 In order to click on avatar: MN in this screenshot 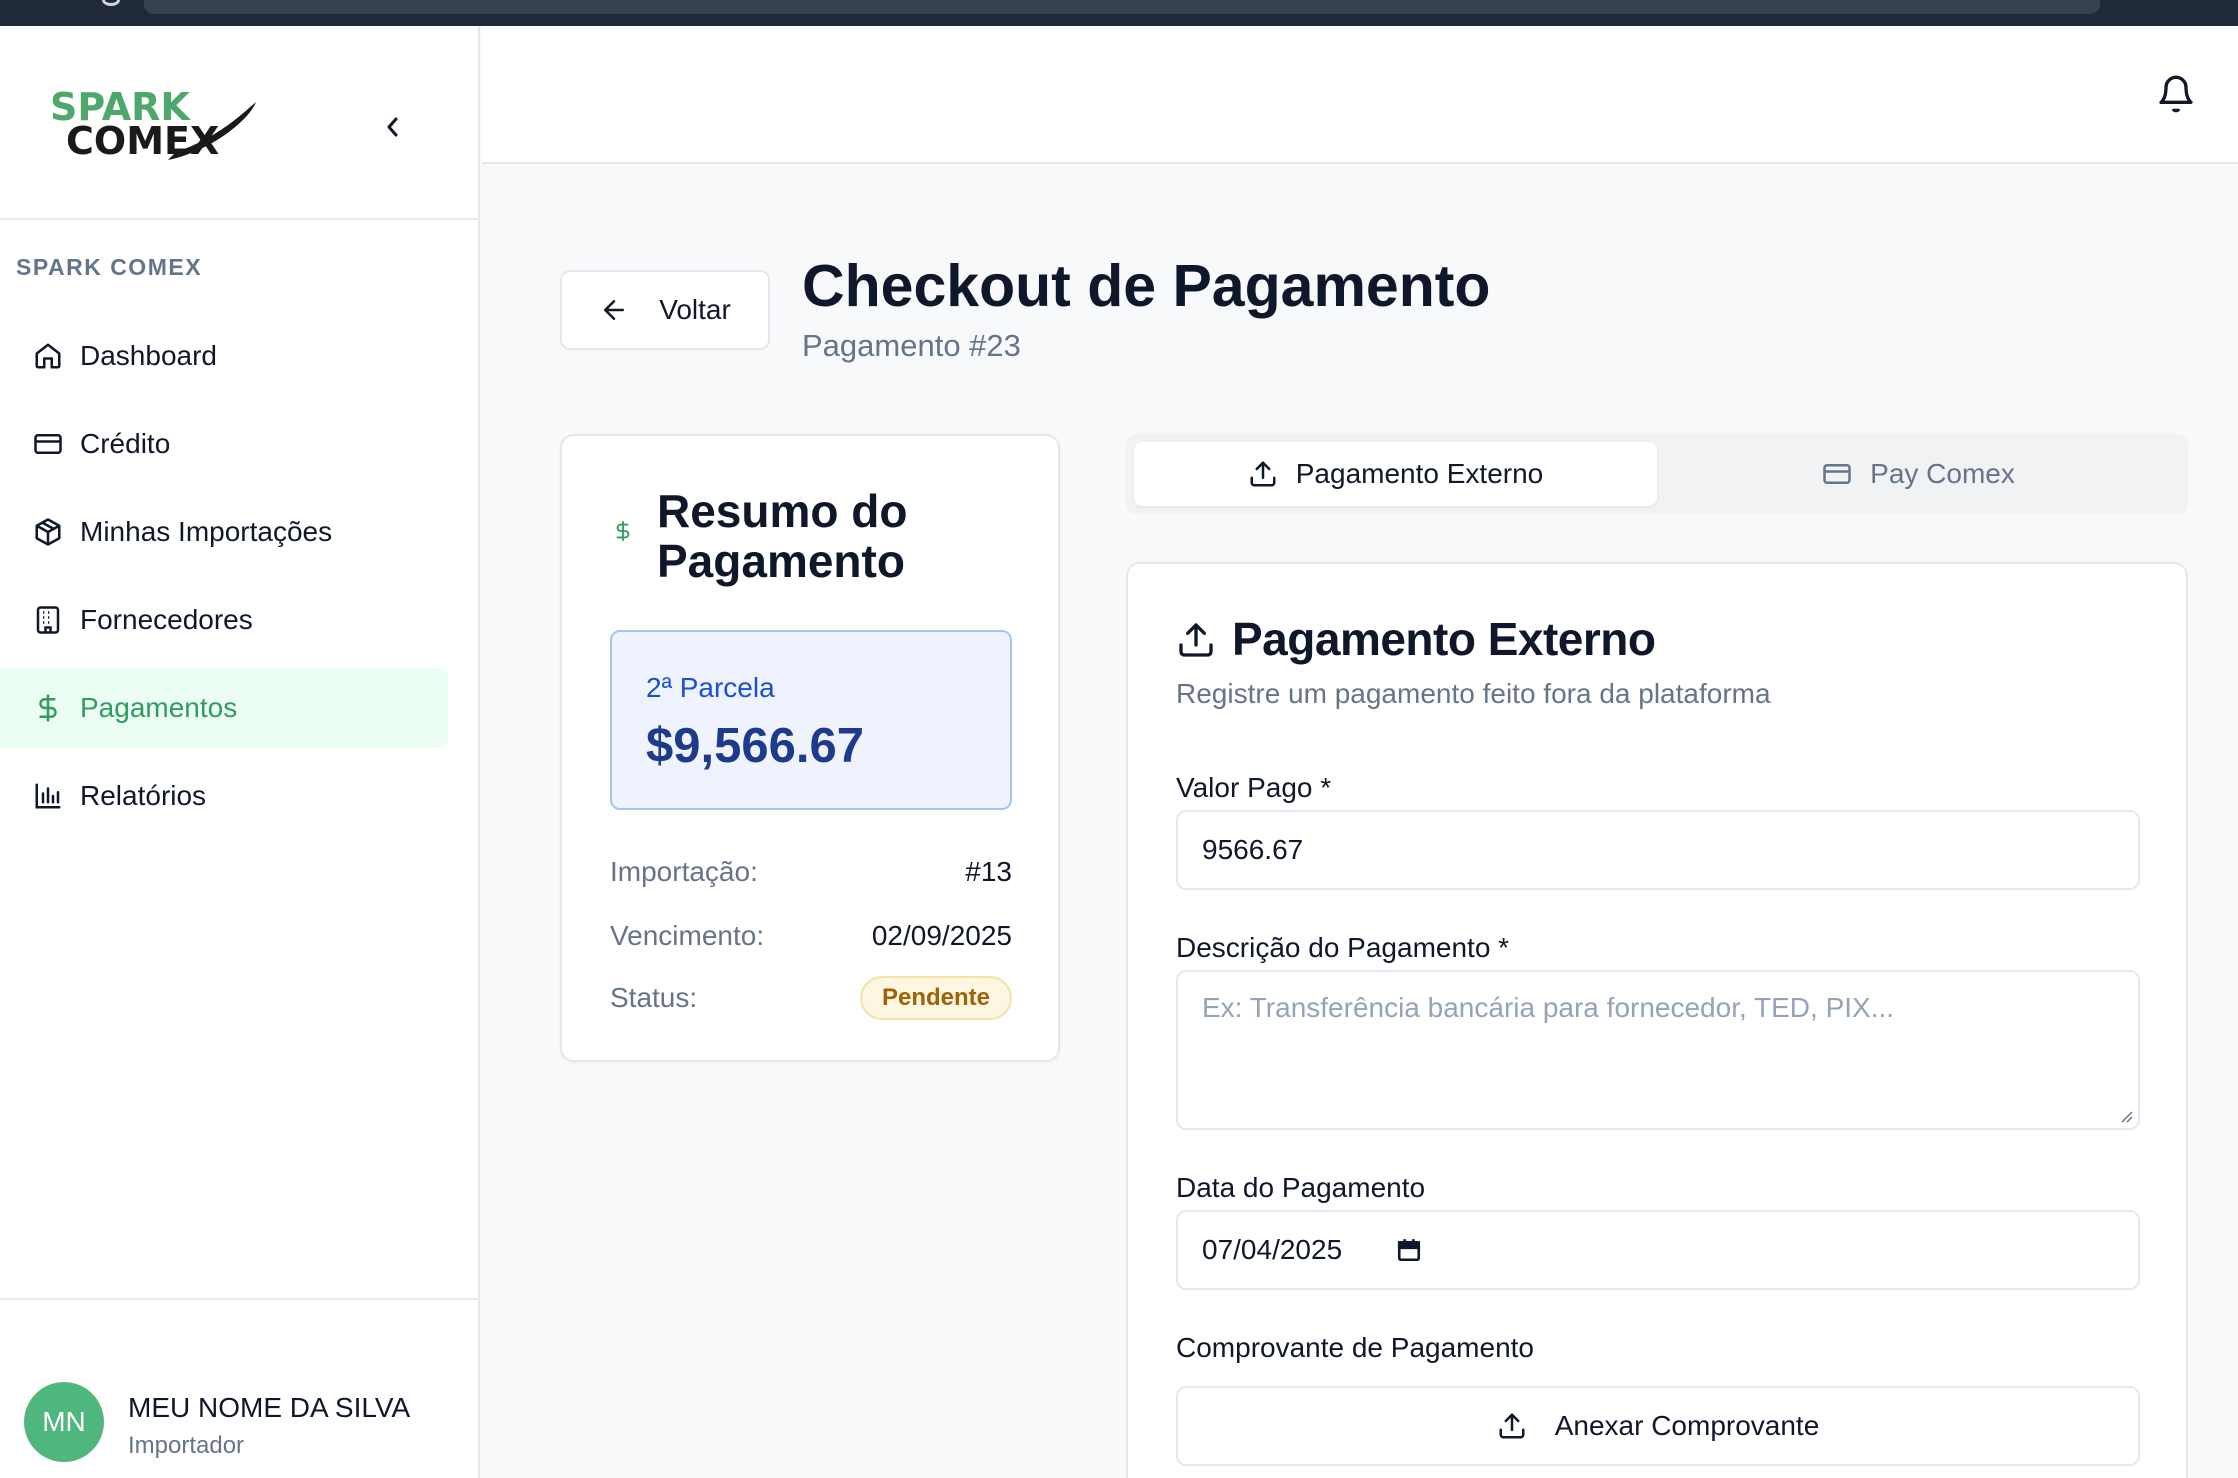, I will do `click(64, 1422)`.